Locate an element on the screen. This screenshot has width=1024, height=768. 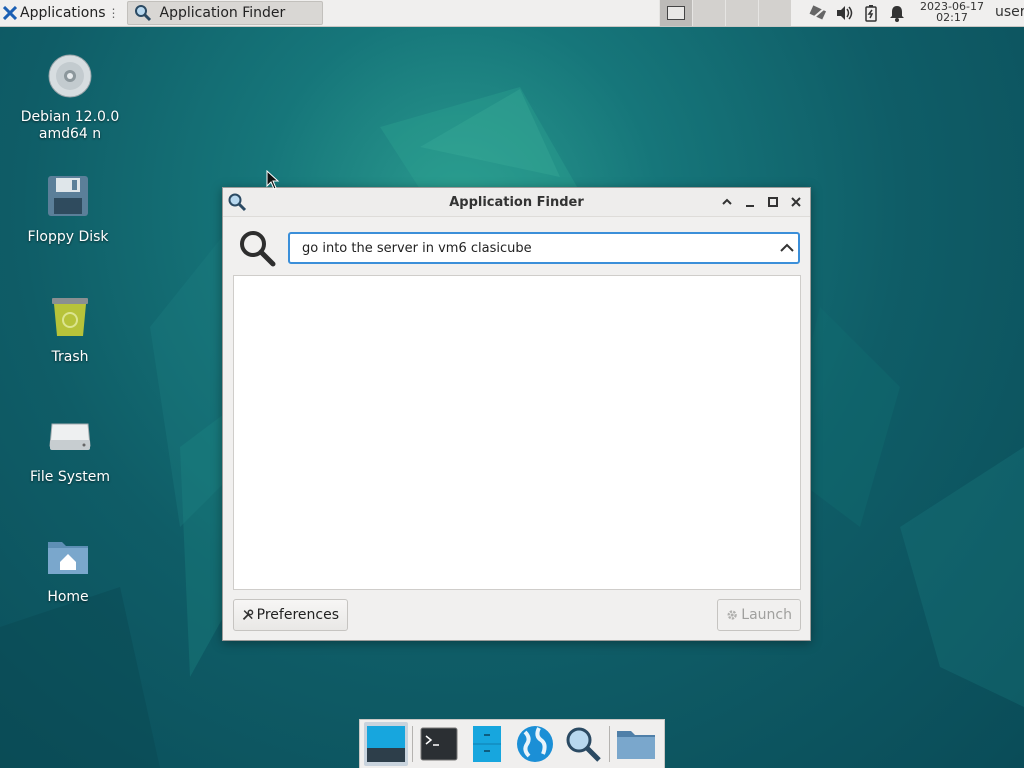
close-button is located at coordinates (796, 202).